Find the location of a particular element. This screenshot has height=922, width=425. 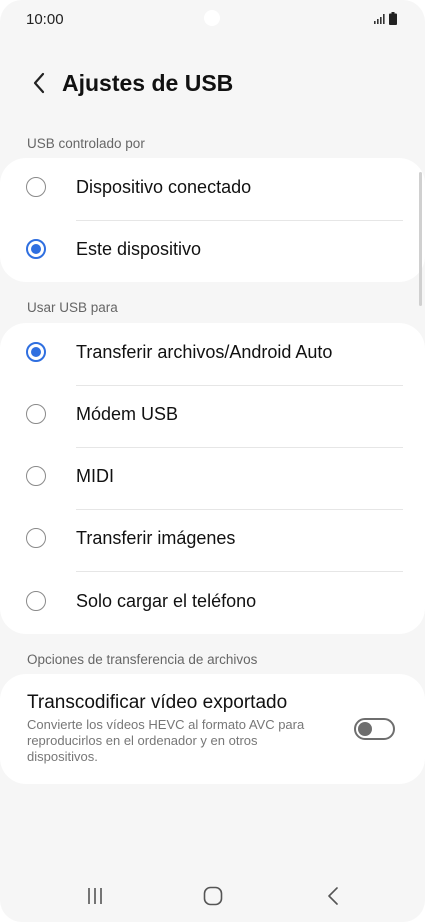

option-connected-device: Dispositivo conectado is located at coordinates (212, 189).